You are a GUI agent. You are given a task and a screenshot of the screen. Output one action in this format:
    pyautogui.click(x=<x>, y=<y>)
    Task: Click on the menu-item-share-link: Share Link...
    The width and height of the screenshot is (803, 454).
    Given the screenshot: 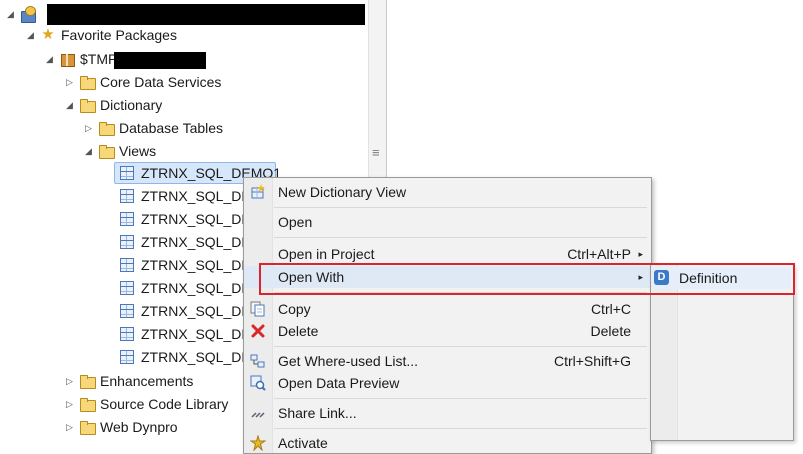 What is the action you would take?
    pyautogui.click(x=447, y=413)
    